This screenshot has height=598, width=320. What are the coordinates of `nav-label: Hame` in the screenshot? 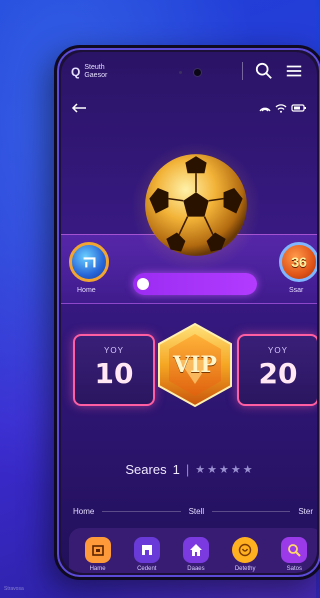 It's located at (97, 568).